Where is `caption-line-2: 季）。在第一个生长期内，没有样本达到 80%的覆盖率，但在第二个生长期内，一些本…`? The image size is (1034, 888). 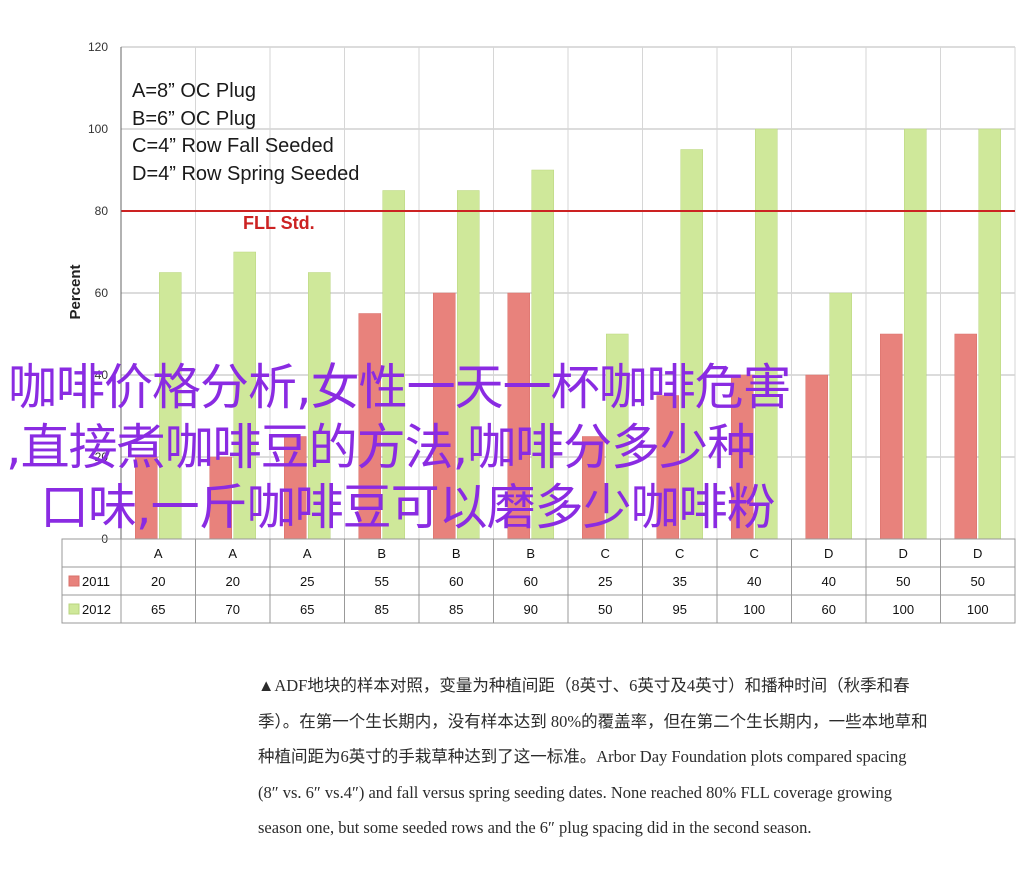
caption-line-2: 季）。在第一个生长期内，没有样本达到 80%的覆盖率，但在第二个生长期内，一些本… is located at coordinates (593, 721).